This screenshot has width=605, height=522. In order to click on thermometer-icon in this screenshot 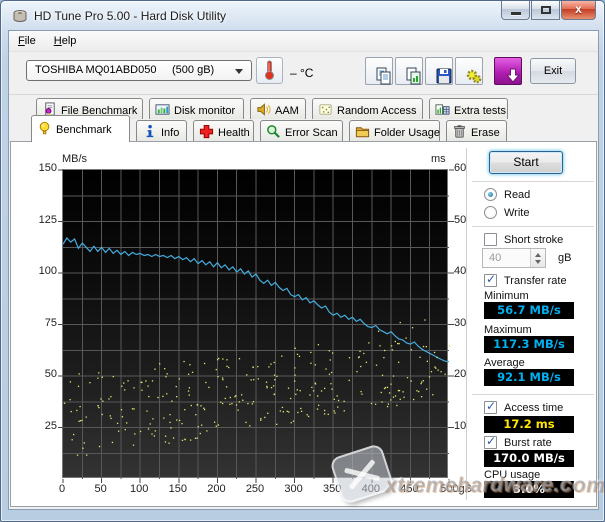, I will do `click(269, 70)`.